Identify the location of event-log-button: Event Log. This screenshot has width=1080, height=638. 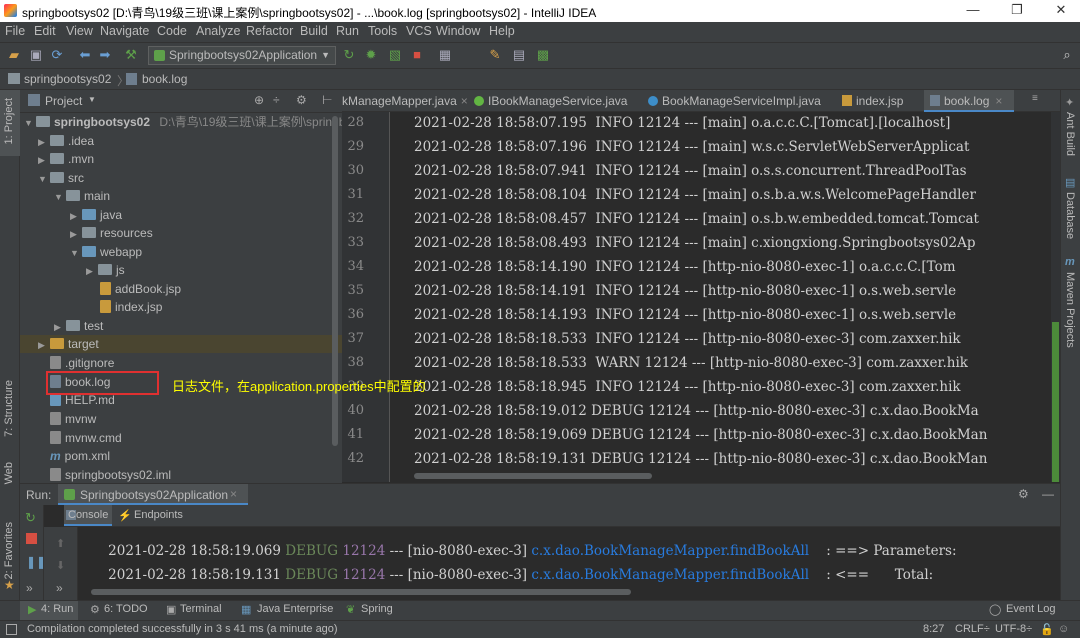
(1031, 609).